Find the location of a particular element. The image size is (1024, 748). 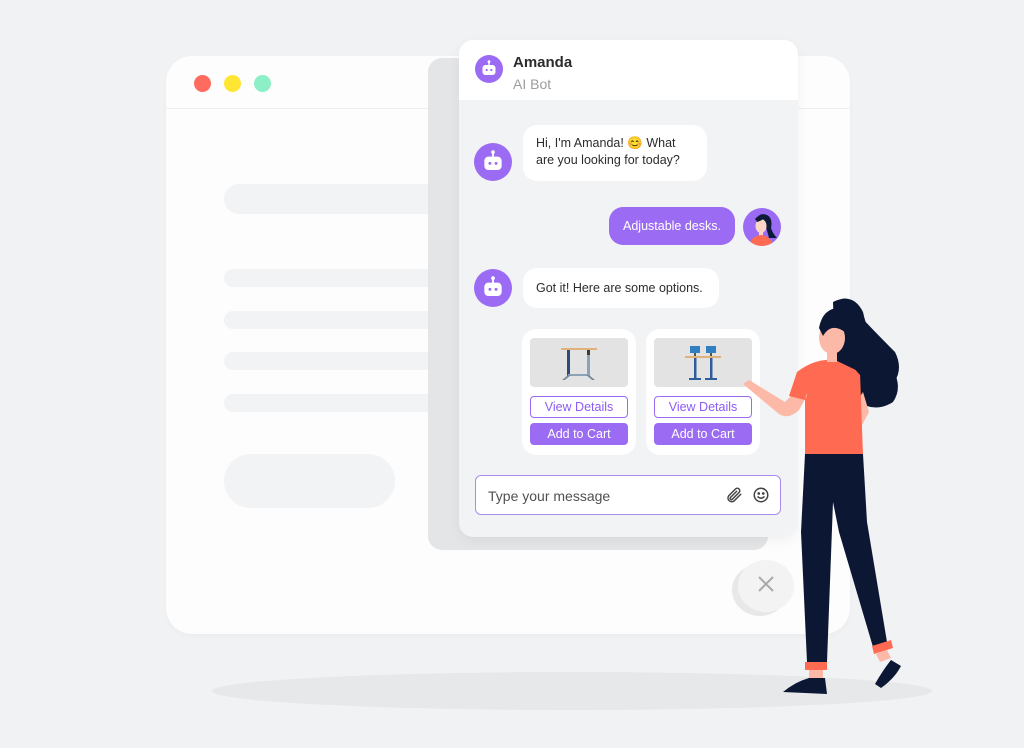

window-maximize-dot is located at coordinates (262, 83).